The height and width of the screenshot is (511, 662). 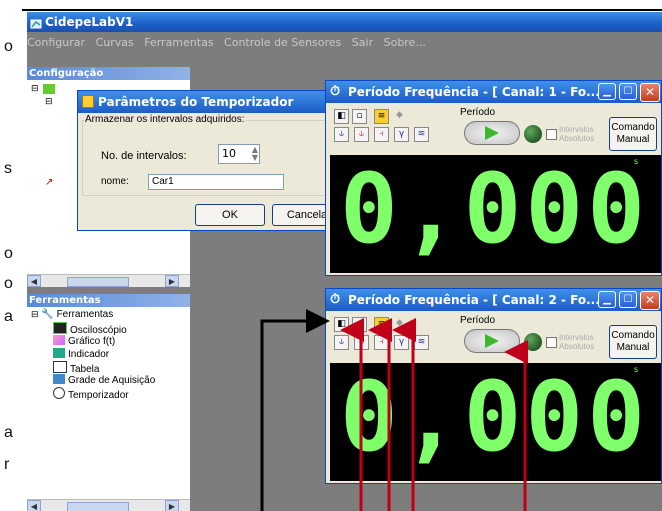 I want to click on frame-top-border, so click(x=342, y=10).